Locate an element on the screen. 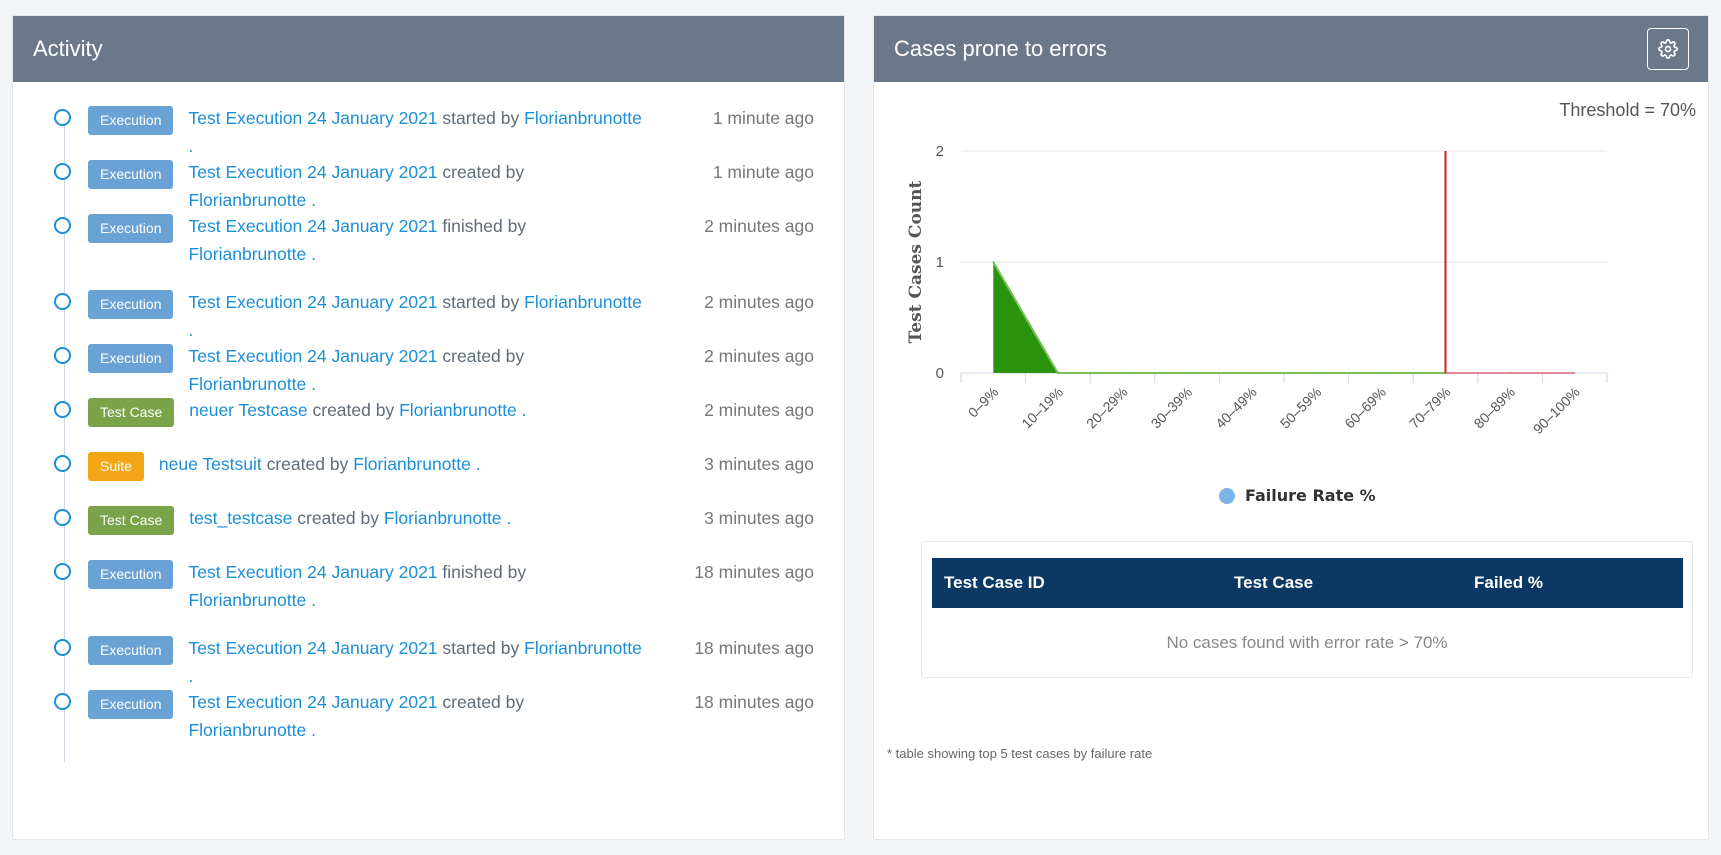  x-tick-label: 0–9% is located at coordinates (983, 402).